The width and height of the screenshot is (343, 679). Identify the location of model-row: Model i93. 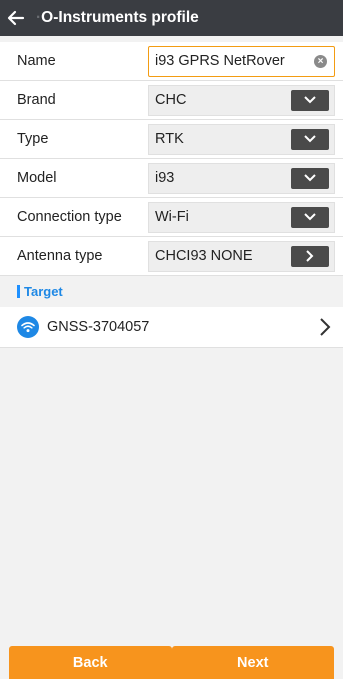
(171, 178).